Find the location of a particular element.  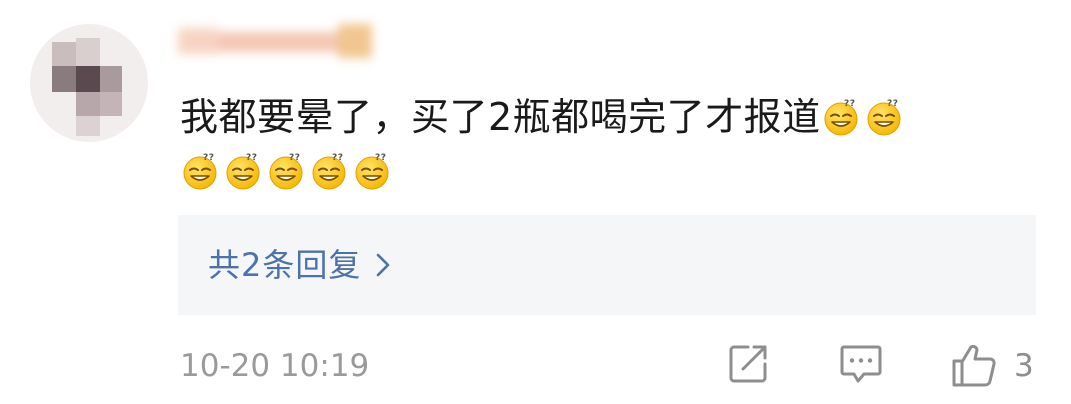

replies-label: 共2条回复 is located at coordinates (285, 265).